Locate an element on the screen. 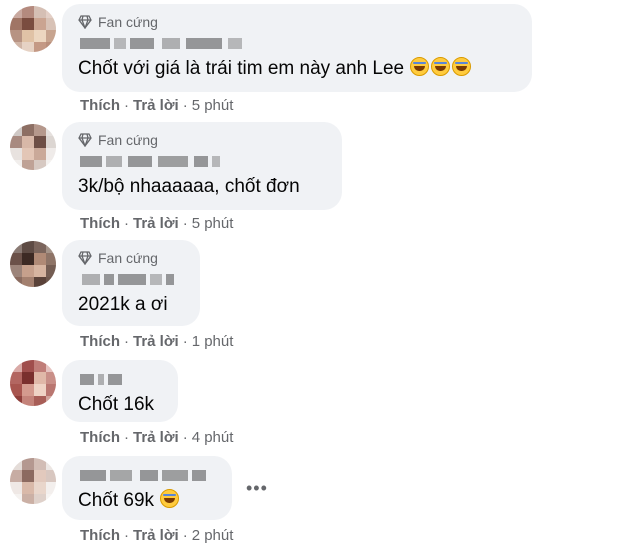 Image resolution: width=620 pixels, height=547 pixels. comment-bubble: Fan cứng 3k/bộ nhaaaaaa, chốt đơn is located at coordinates (202, 166).